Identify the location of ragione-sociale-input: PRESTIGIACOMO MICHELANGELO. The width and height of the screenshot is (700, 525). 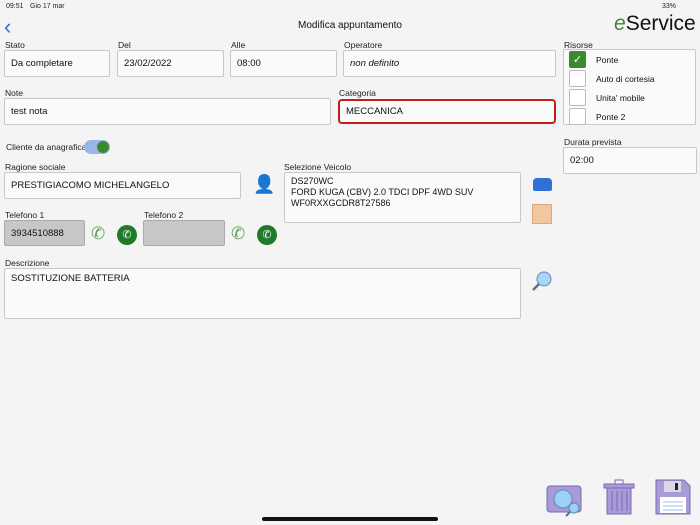
(122, 185).